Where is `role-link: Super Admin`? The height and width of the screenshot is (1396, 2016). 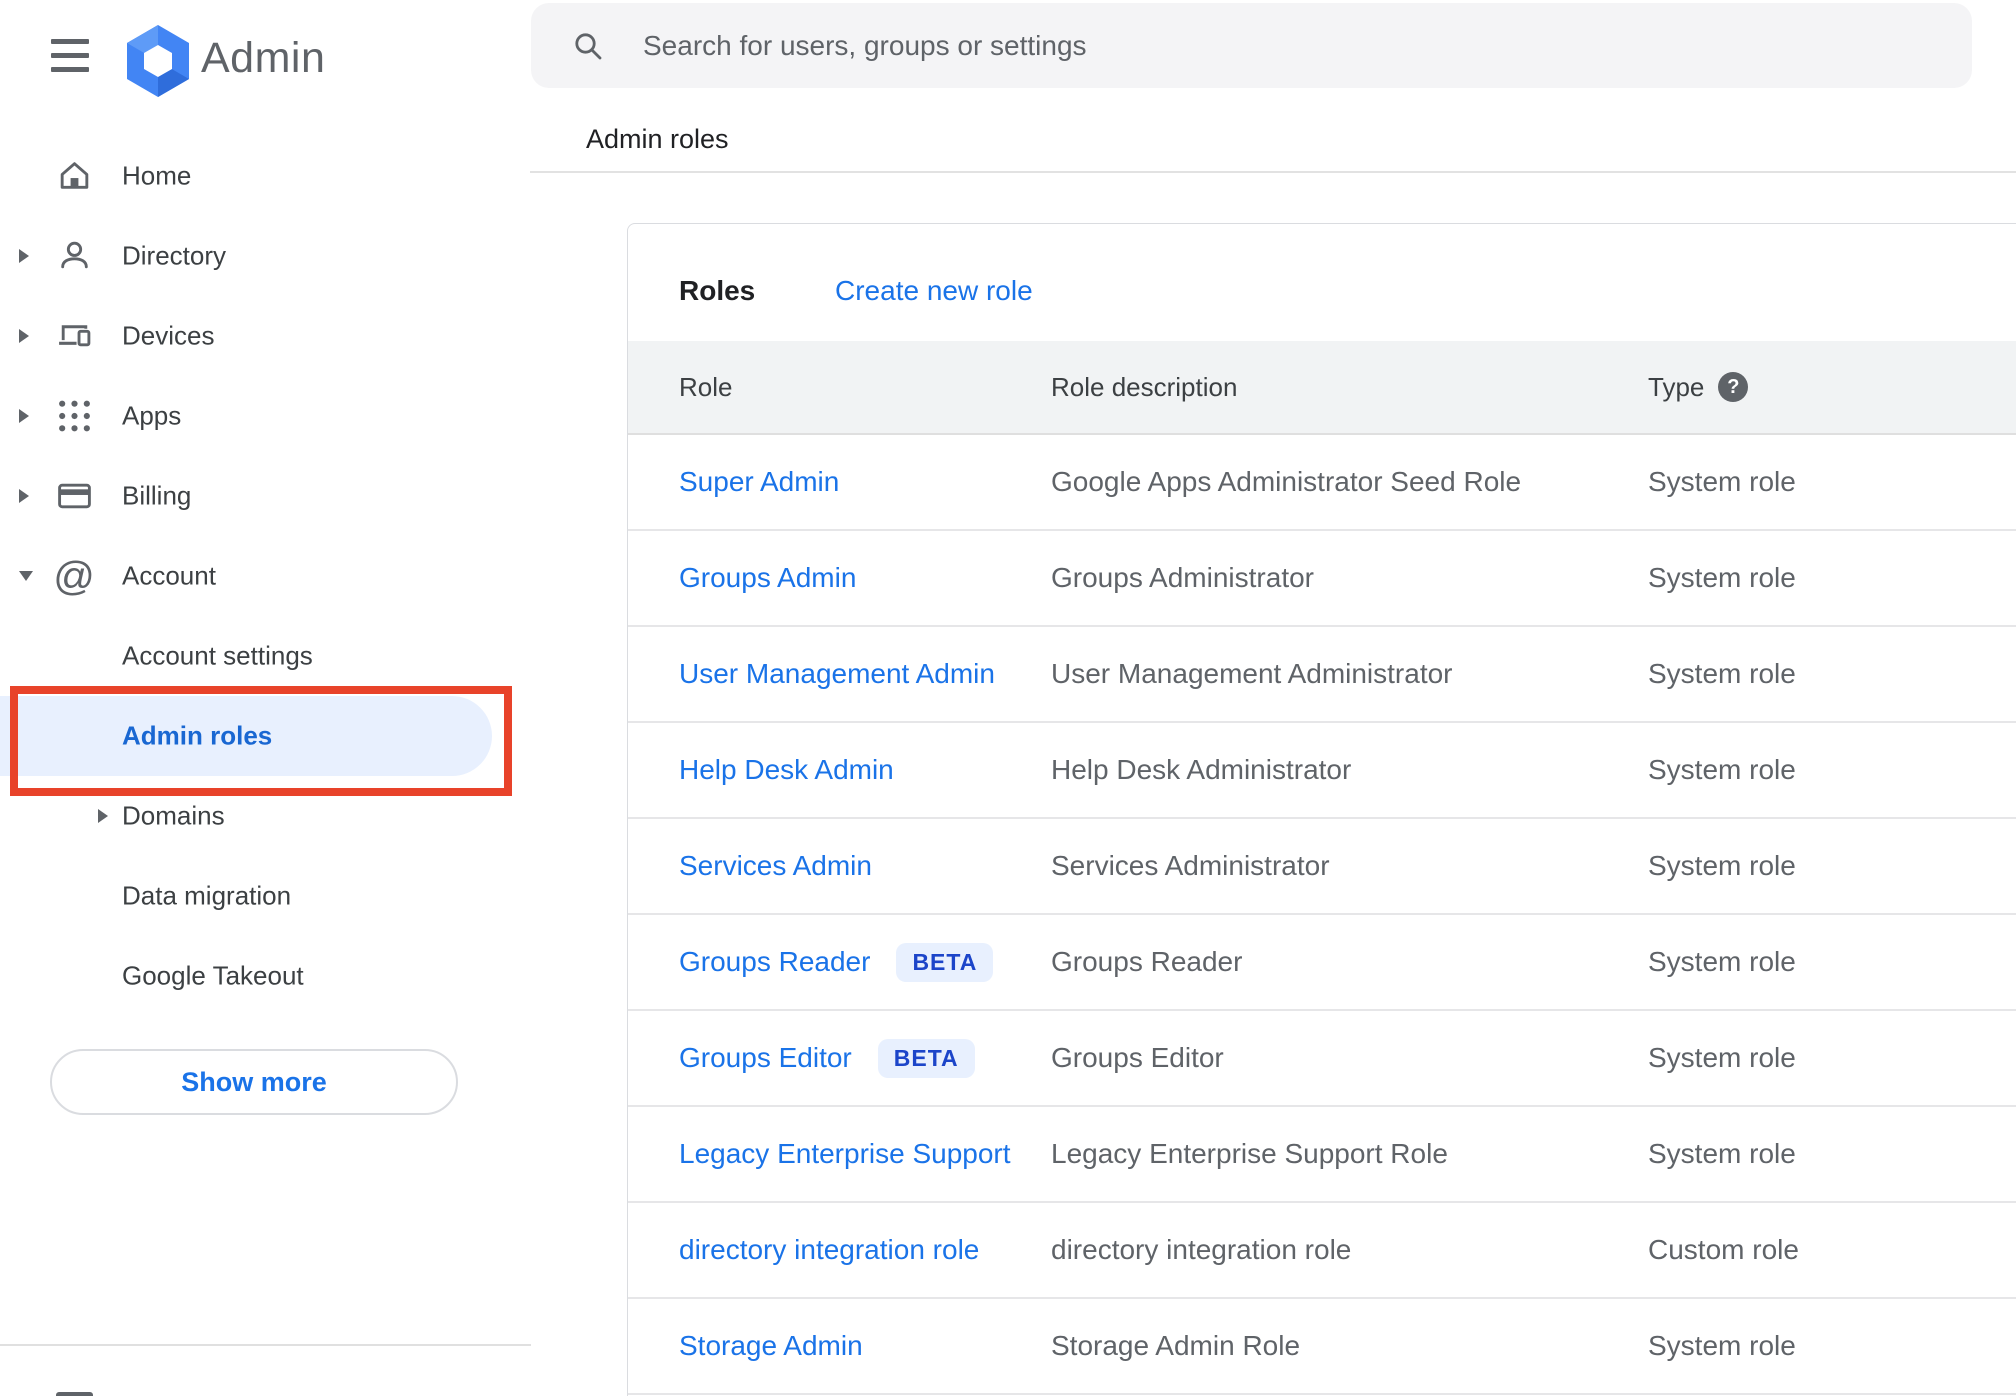
role-link: Super Admin is located at coordinates (759, 482).